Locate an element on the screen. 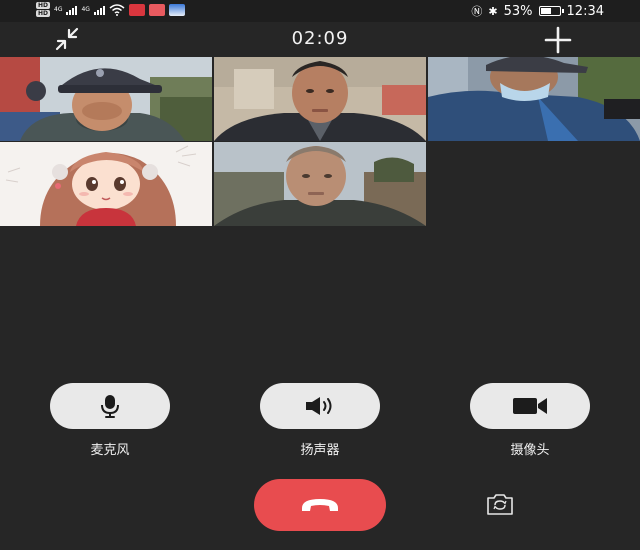 This screenshot has height=550, width=640. sim1-hd-badge: HD is located at coordinates (43, 5).